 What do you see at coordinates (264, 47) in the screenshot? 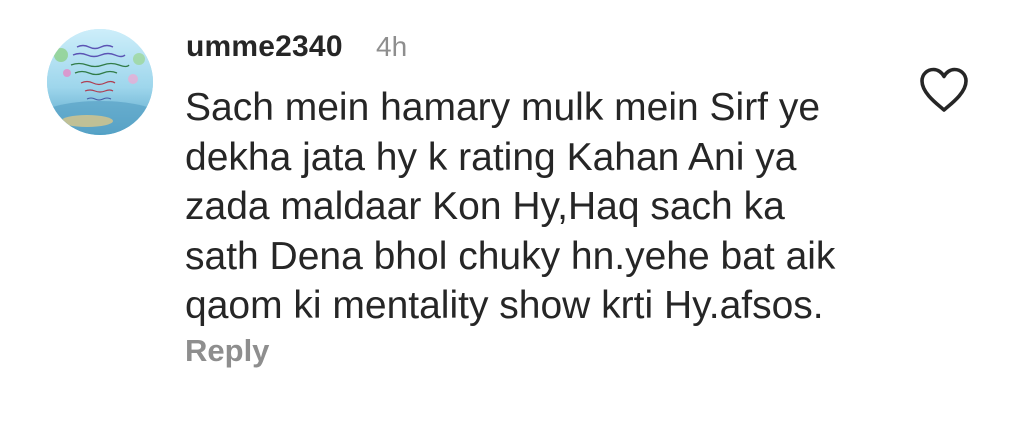
I see `username: umme2340` at bounding box center [264, 47].